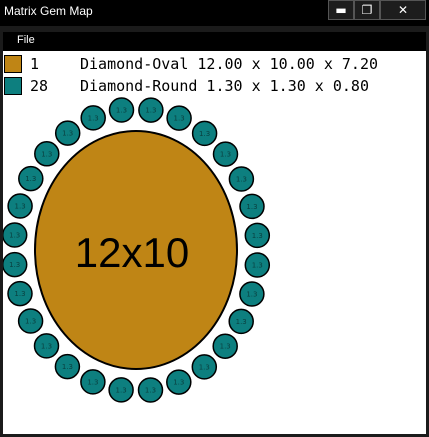 The image size is (429, 437). Describe the element at coordinates (48, 11) in the screenshot. I see `window-title: Matrix Gem Map` at that location.